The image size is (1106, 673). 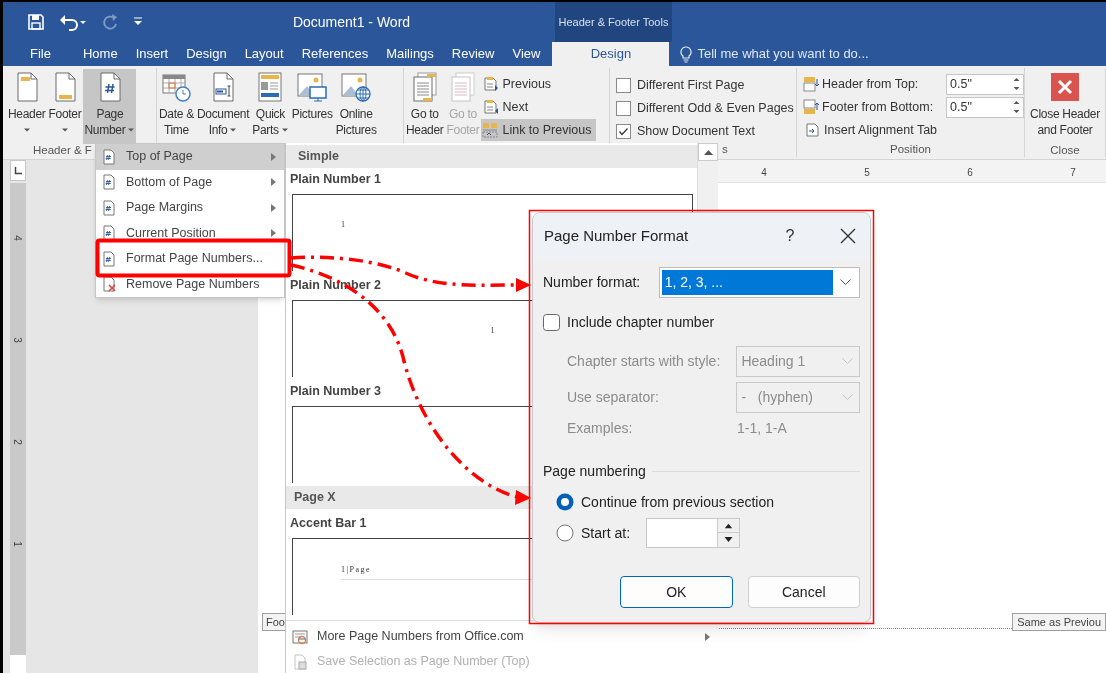 What do you see at coordinates (223, 106) in the screenshot?
I see `ribbon-button: Document Info` at bounding box center [223, 106].